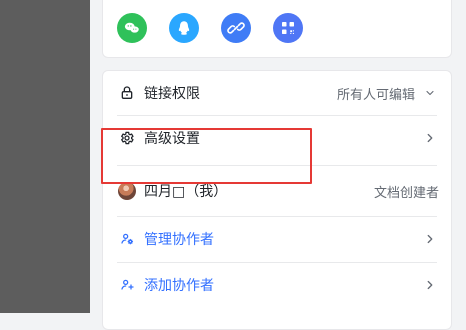 This screenshot has width=466, height=330. I want to click on wechat-share-button, so click(132, 28).